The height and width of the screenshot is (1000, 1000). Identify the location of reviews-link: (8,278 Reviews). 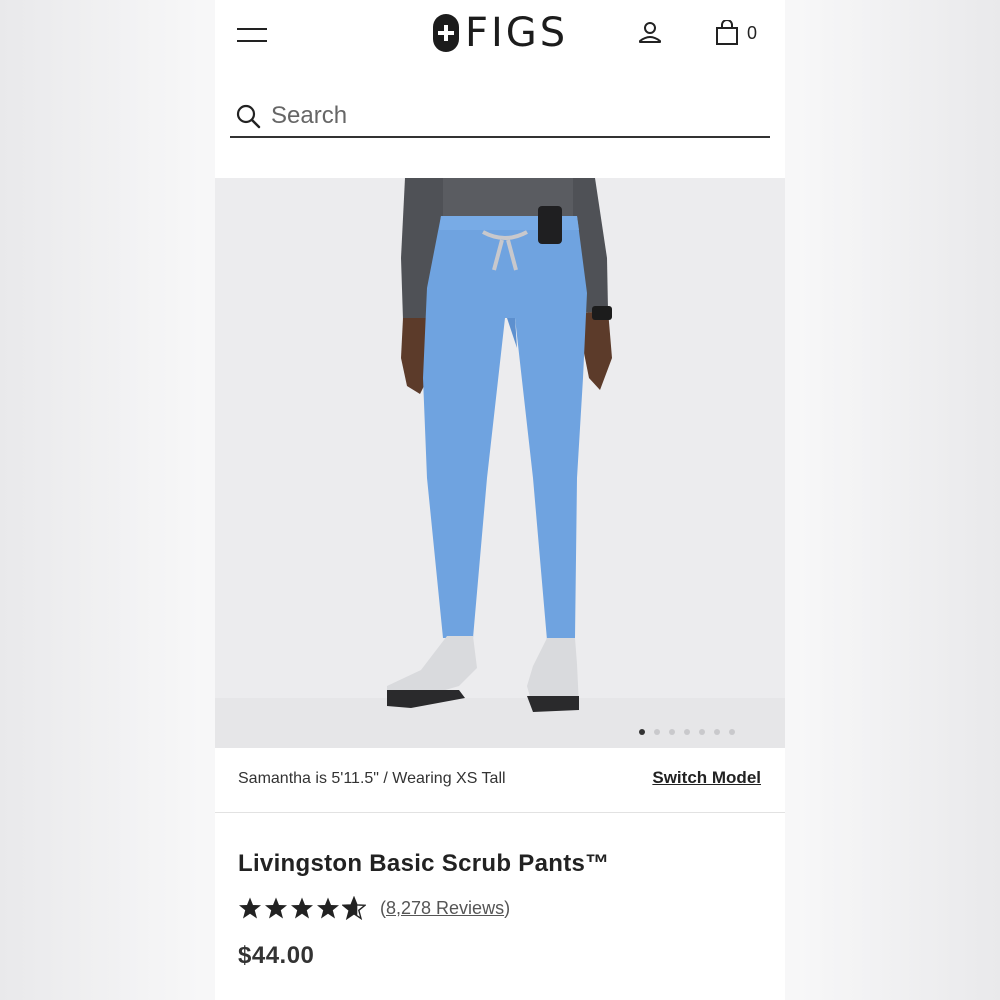
(445, 908).